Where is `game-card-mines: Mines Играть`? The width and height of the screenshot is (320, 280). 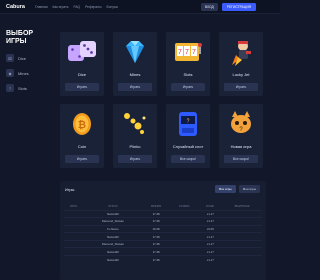
game-card-mines: Mines Играть is located at coordinates (135, 64).